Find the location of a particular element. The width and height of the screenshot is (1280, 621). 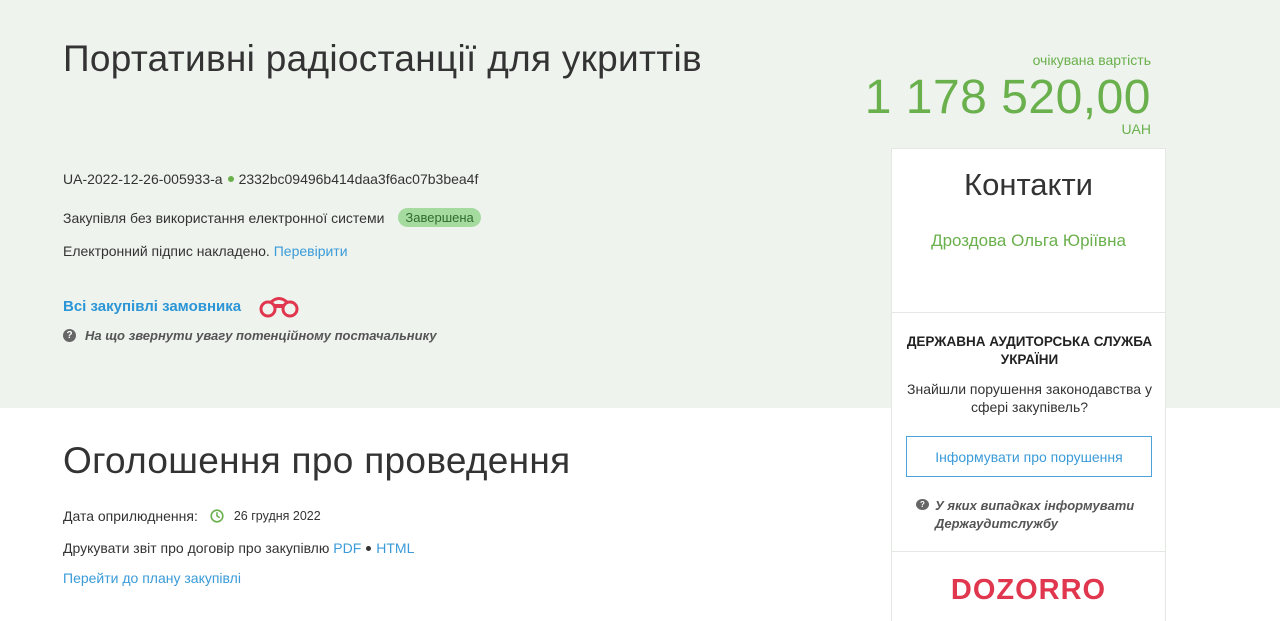

price-value: 1 178 520,00 is located at coordinates (1007, 97).